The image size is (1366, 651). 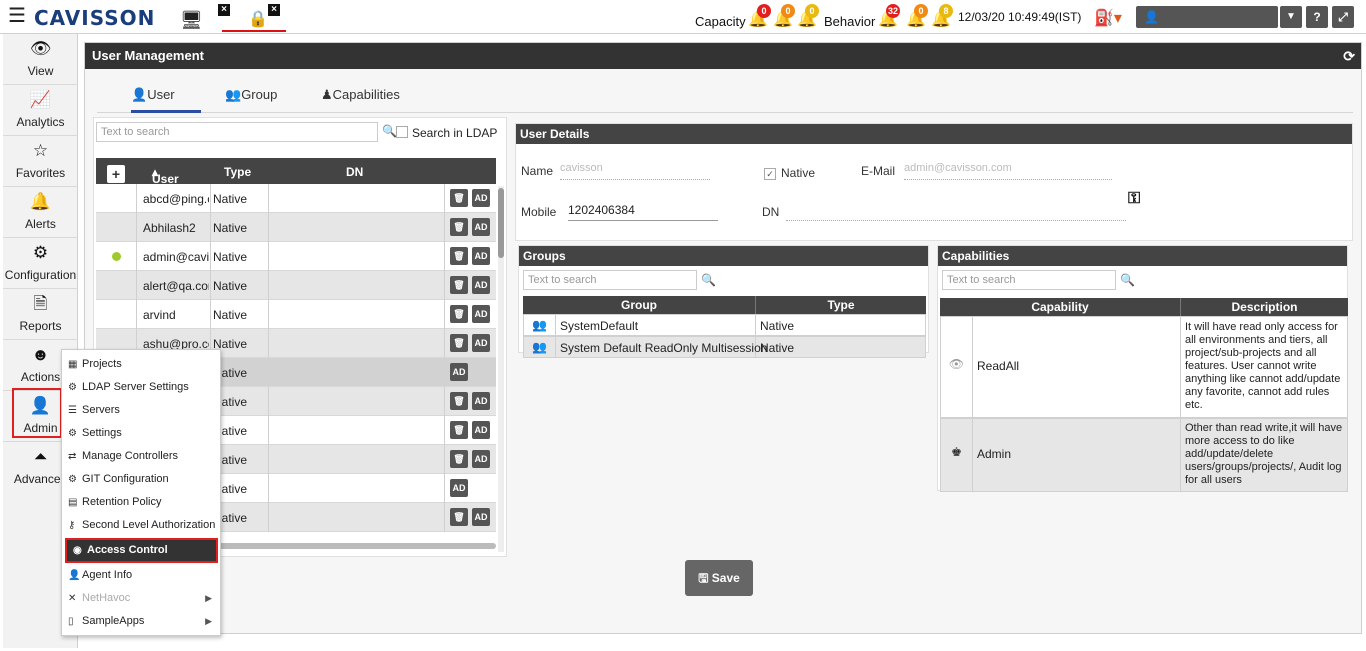 I want to click on user-account-button: 👤 admin@cavisson.com, so click(x=1207, y=26).